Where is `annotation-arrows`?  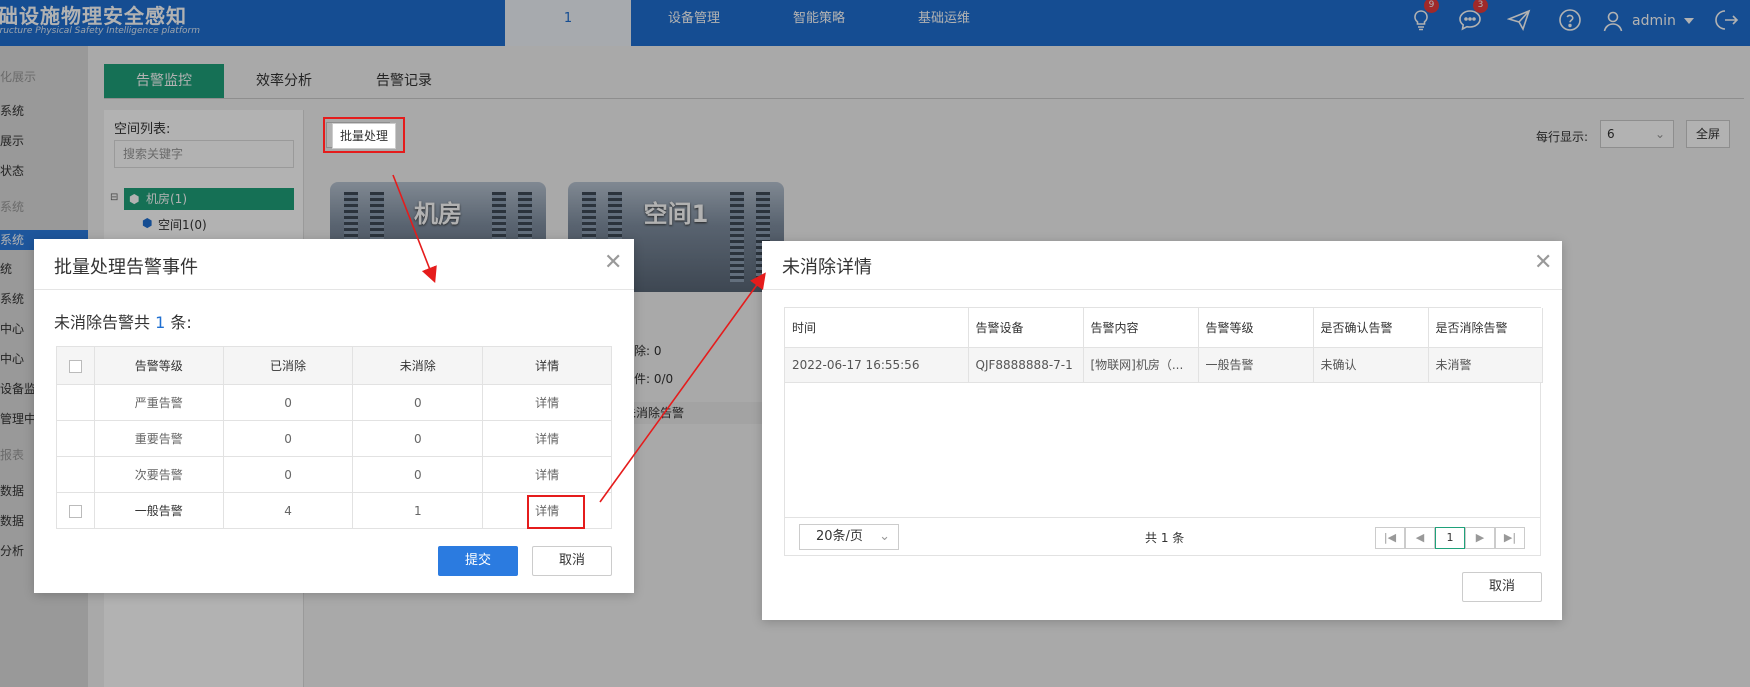
annotation-arrows is located at coordinates (579, 338).